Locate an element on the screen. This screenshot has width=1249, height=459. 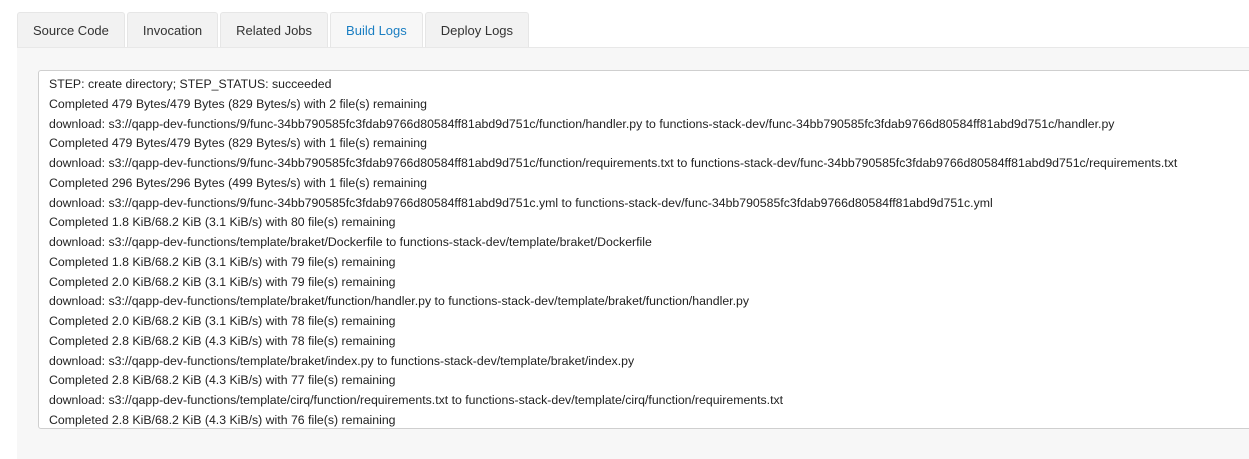
tab-related-jobs: Related Jobs is located at coordinates (274, 29).